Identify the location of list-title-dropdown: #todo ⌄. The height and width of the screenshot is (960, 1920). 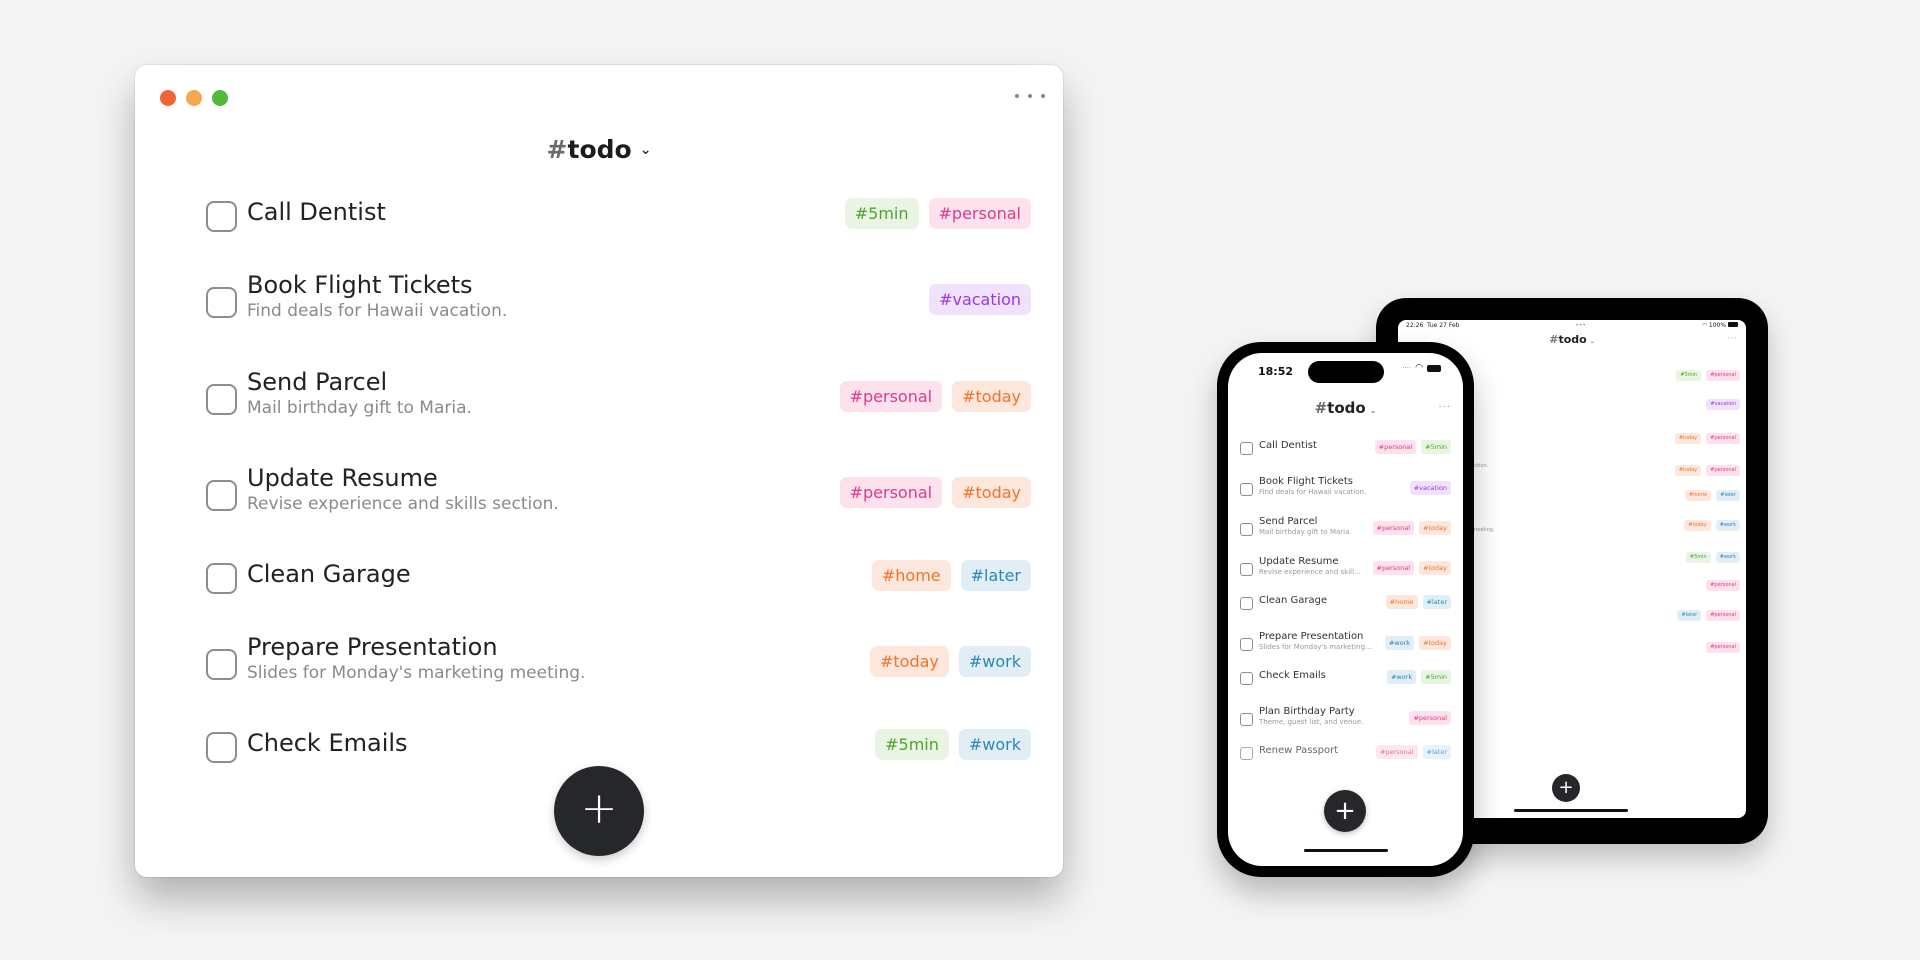
(599, 149).